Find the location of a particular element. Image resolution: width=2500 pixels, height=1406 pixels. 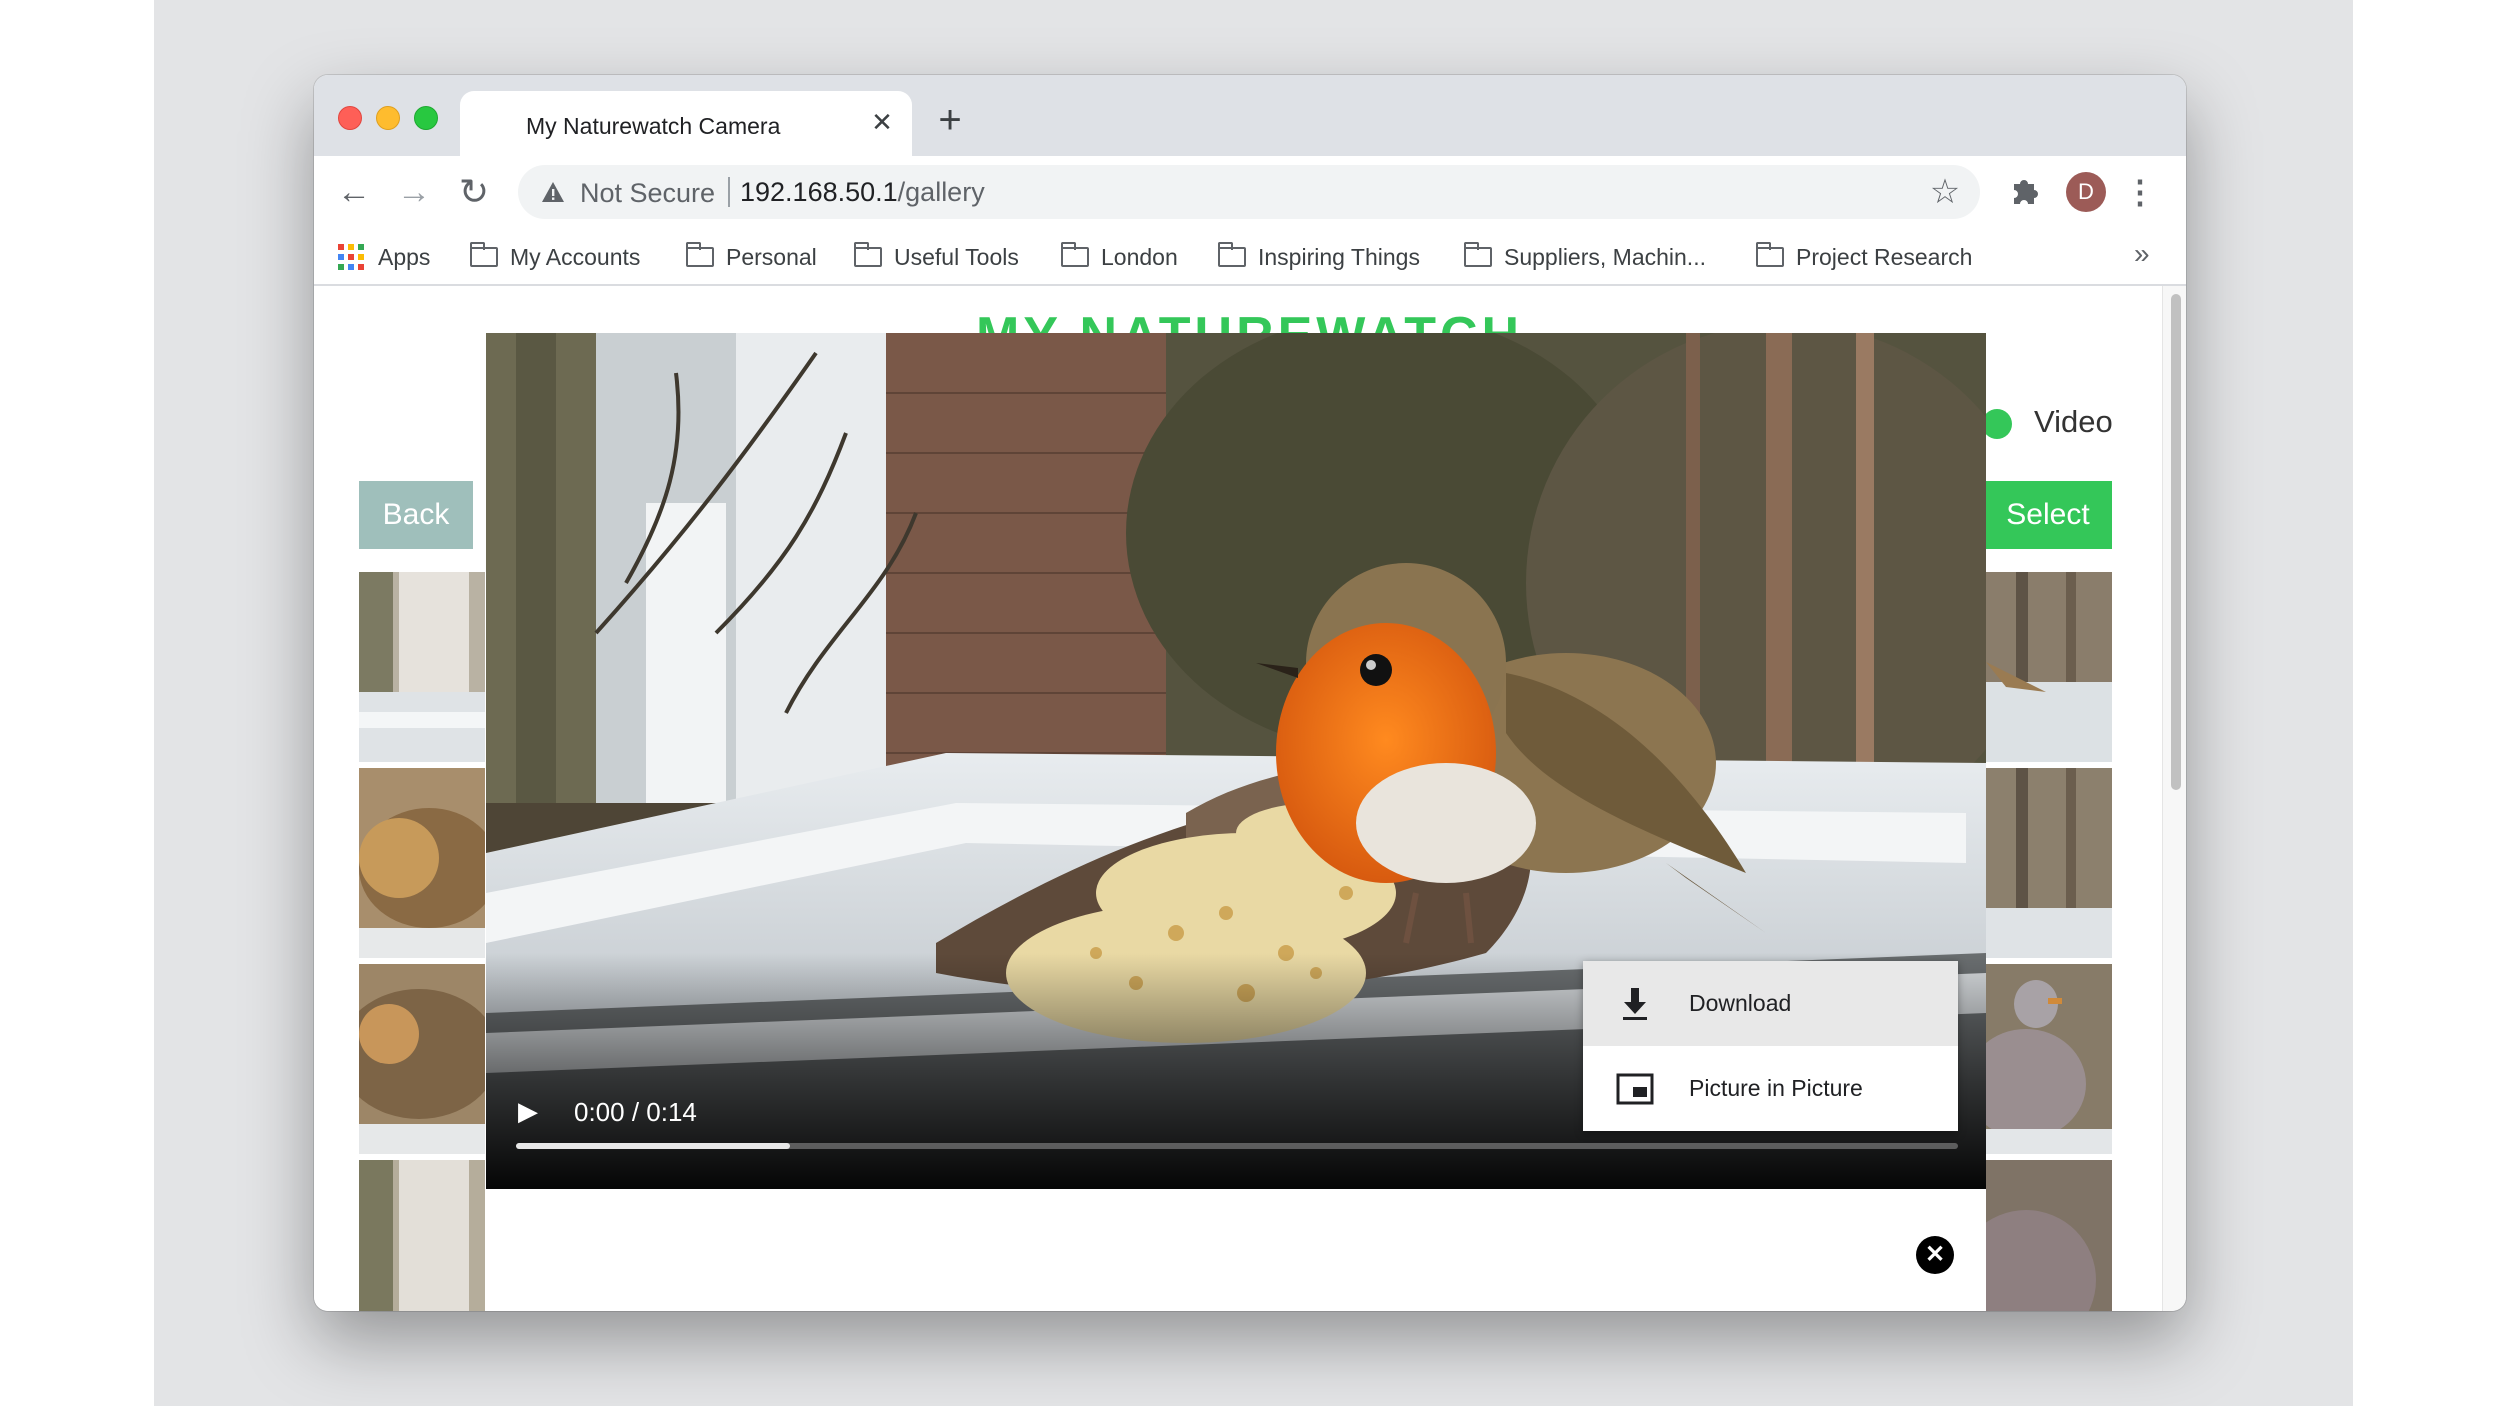

profile-avatar: D is located at coordinates (2086, 192).